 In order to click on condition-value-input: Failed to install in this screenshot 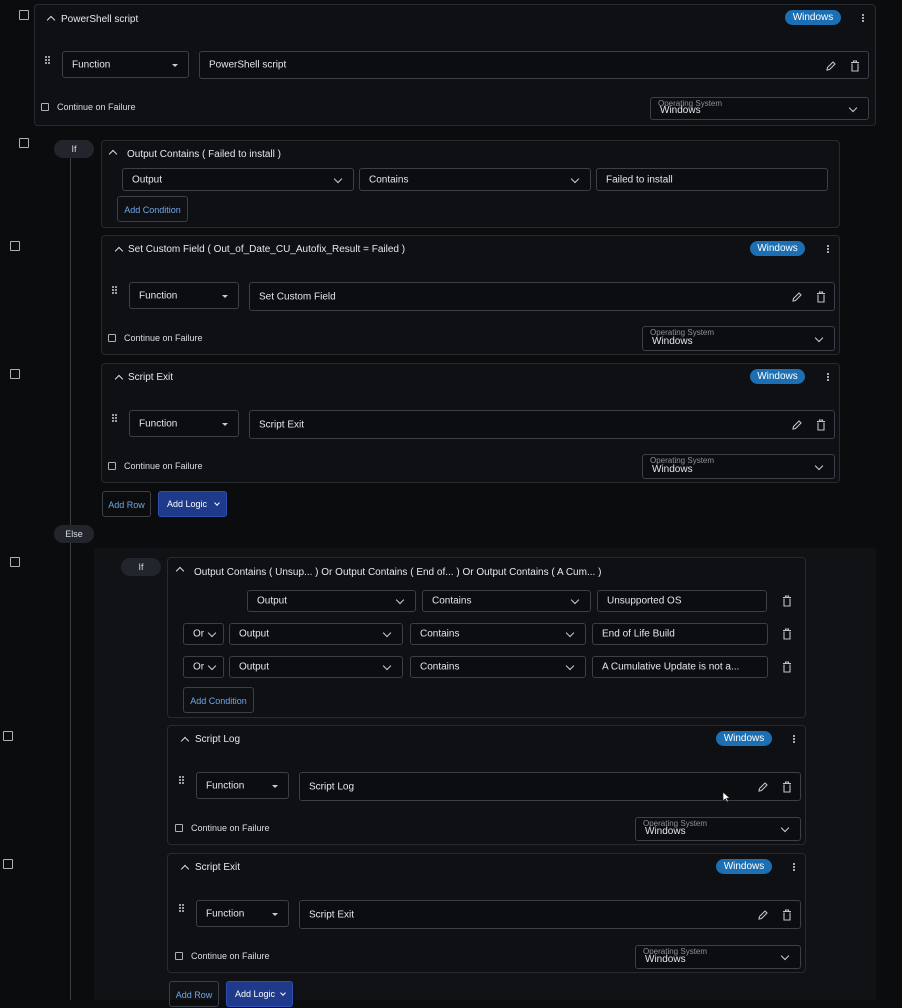, I will do `click(712, 179)`.